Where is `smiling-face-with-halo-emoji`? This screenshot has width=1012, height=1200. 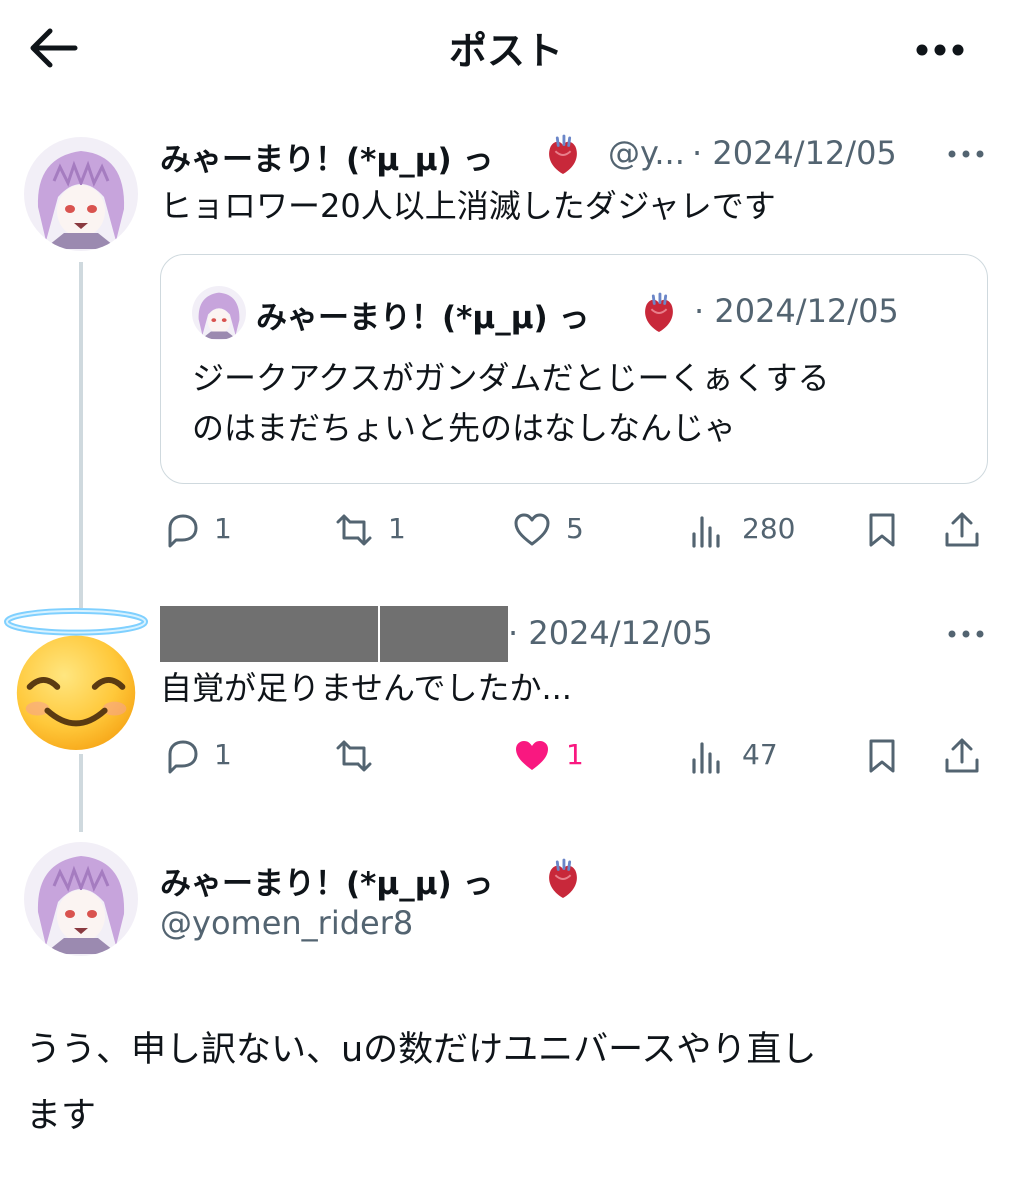 smiling-face-with-halo-emoji is located at coordinates (78, 678).